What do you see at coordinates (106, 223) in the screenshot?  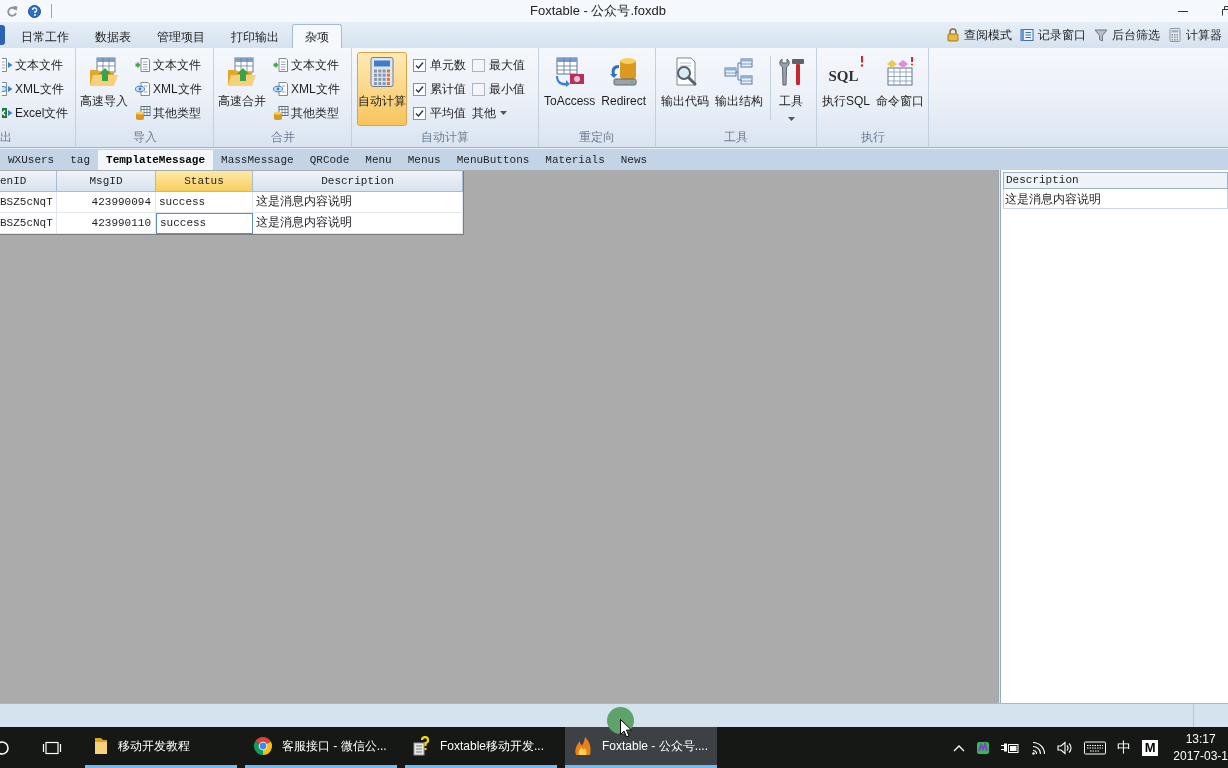 I see `table-cell: 423990110` at bounding box center [106, 223].